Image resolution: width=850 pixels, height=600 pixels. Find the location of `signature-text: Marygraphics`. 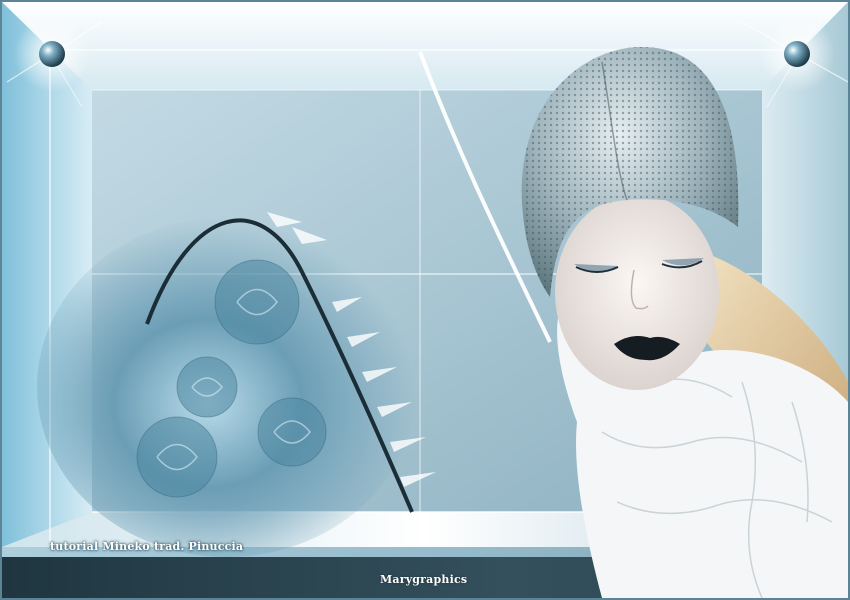

signature-text: Marygraphics is located at coordinates (424, 579).